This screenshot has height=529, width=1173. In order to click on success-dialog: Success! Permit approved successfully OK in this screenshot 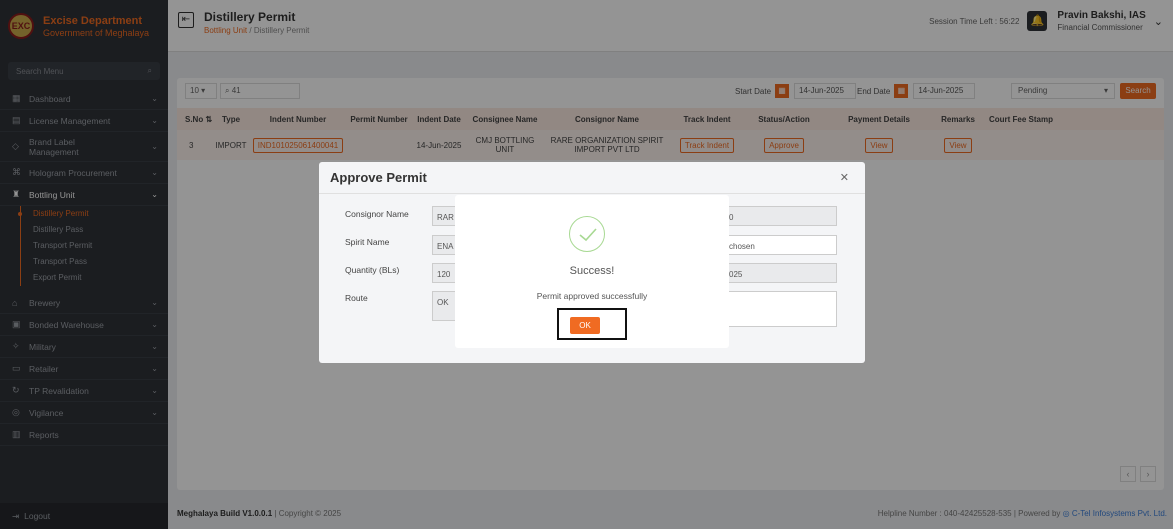, I will do `click(592, 271)`.